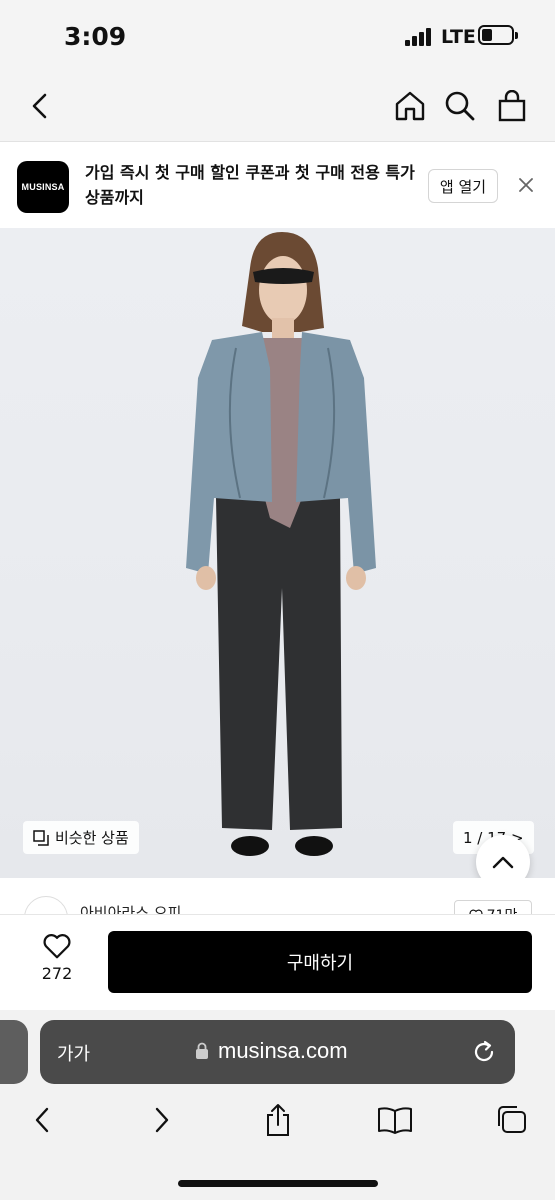  I want to click on brand-row: 아비아라스 오피 71만, so click(277, 898).